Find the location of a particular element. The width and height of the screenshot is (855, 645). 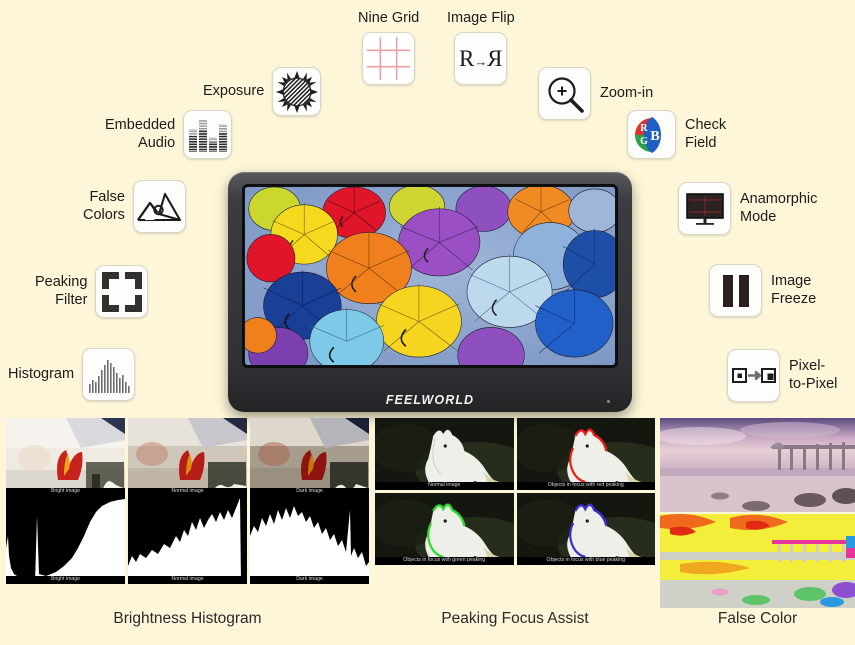

peaking-sublabel: Objects in focus with red peaking is located at coordinates (585, 485).